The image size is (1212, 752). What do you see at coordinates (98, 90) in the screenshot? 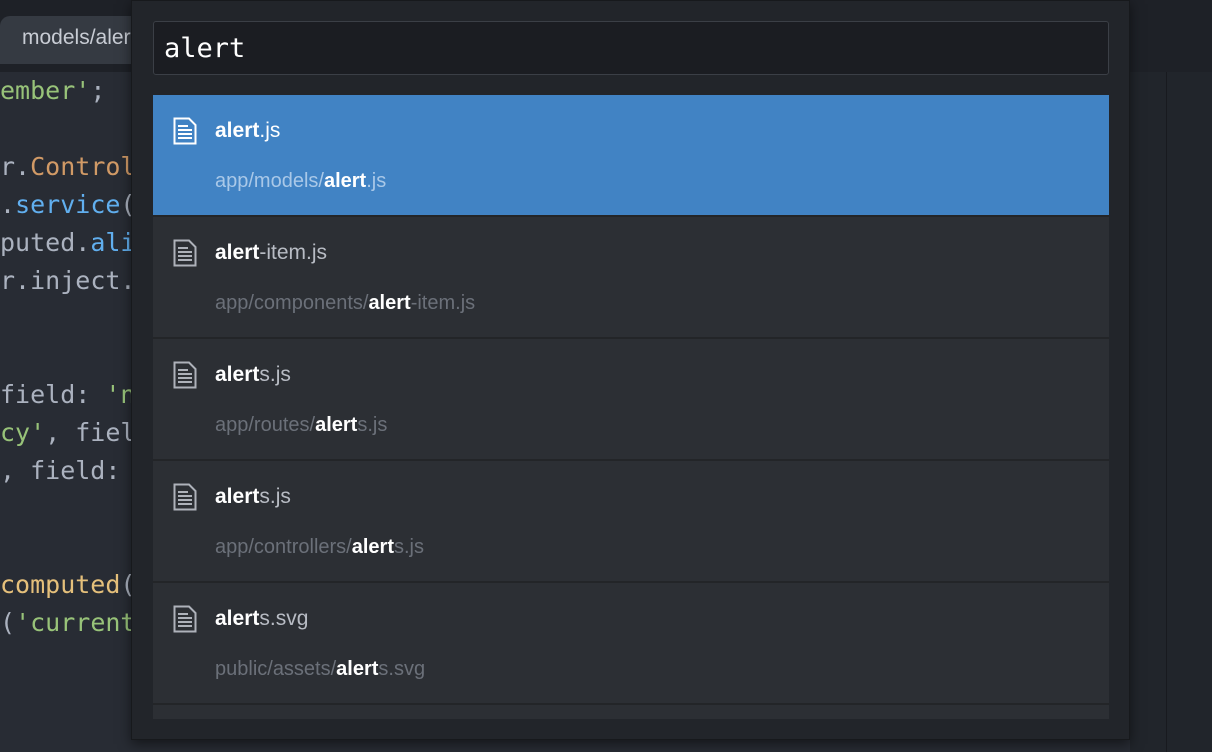
I see `code-token: ;` at bounding box center [98, 90].